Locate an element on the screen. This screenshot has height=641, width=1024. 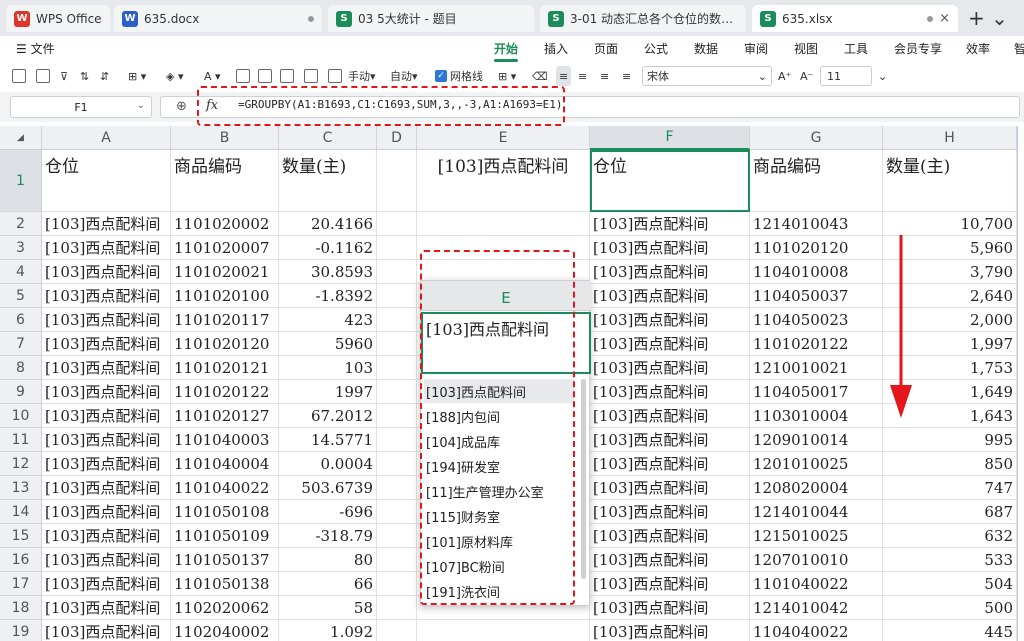
cell-D15 is located at coordinates (397, 536).